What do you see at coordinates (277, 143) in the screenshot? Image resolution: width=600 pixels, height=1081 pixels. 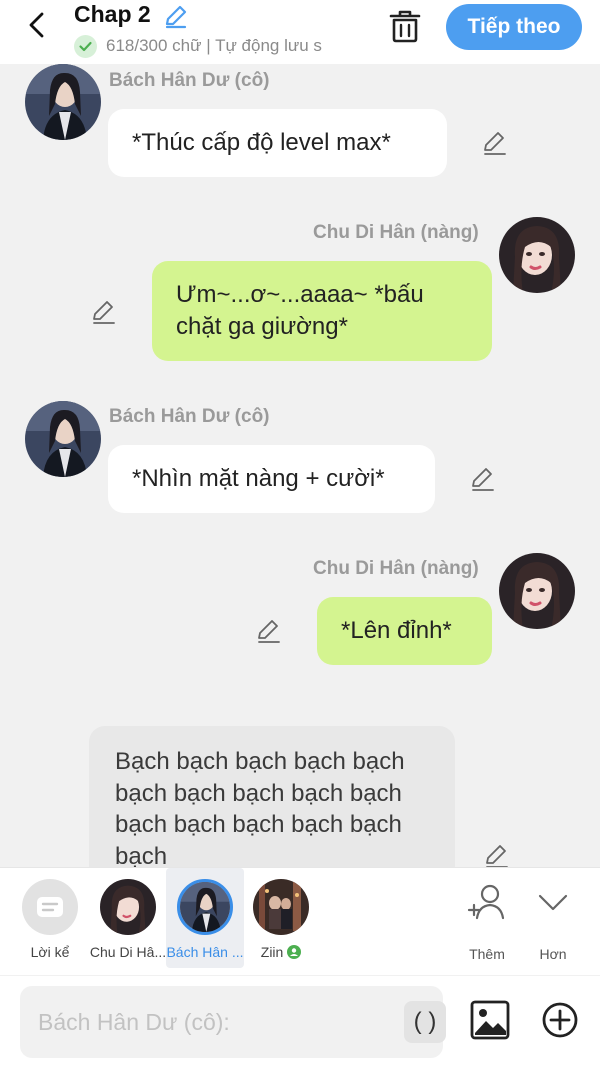 I see `message-bubble: *Thúc cấp độ level max*` at bounding box center [277, 143].